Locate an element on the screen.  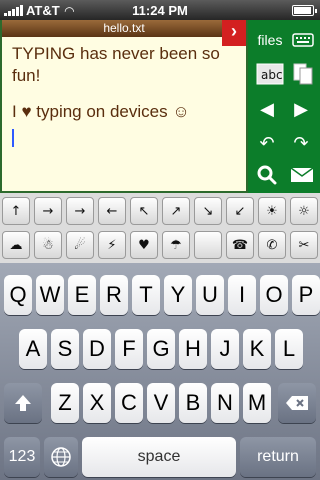
spellcheck-icon: abc is located at coordinates (270, 74).